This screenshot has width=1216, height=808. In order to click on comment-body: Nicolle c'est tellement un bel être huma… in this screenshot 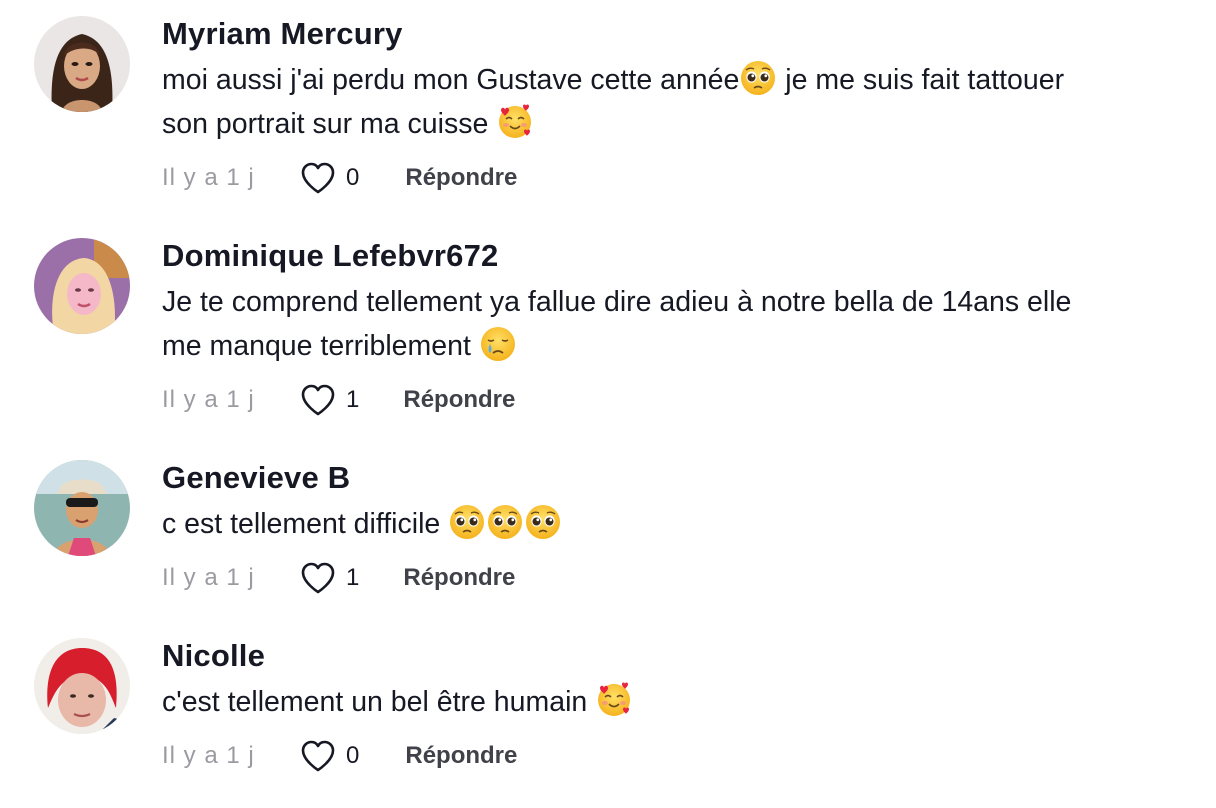, I will do `click(674, 707)`.